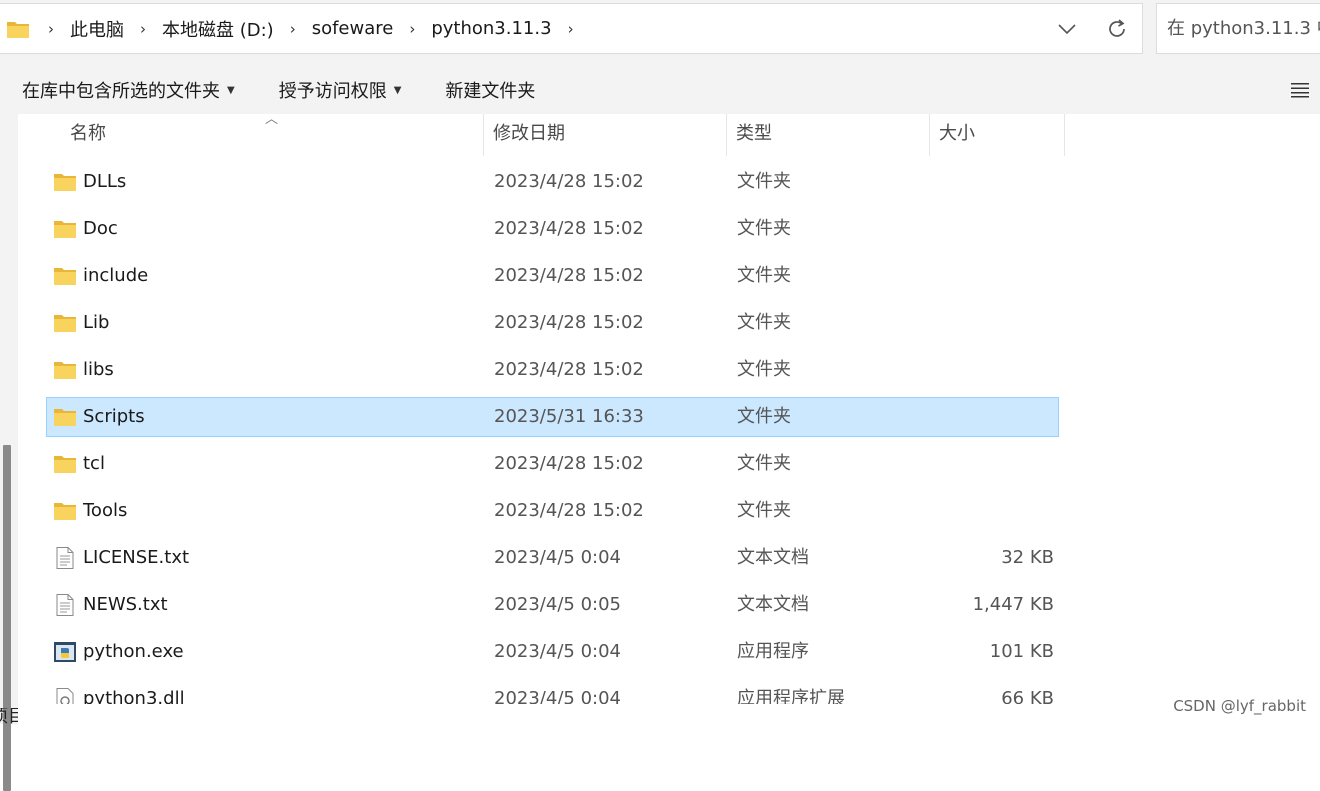 The width and height of the screenshot is (1320, 791). Describe the element at coordinates (791, 696) in the screenshot. I see `file-type: 应用程序扩展` at that location.